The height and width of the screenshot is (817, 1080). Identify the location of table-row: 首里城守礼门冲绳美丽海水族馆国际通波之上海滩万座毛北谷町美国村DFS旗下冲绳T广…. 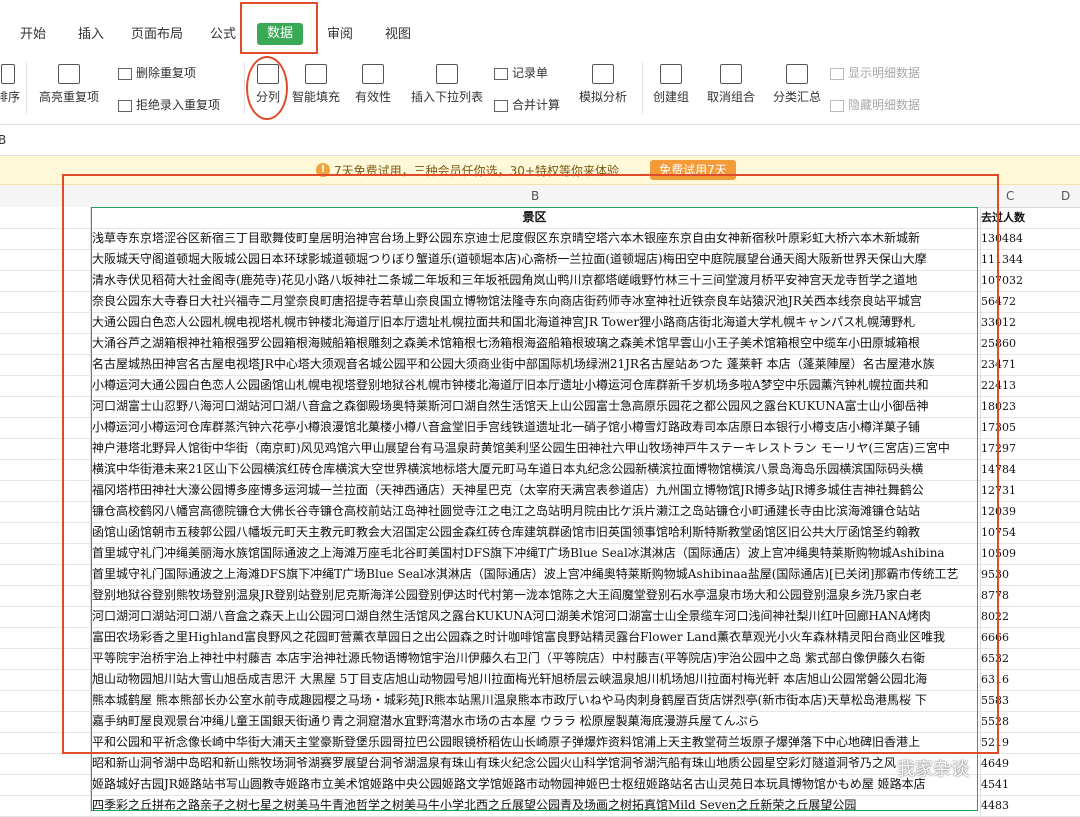
(540, 554).